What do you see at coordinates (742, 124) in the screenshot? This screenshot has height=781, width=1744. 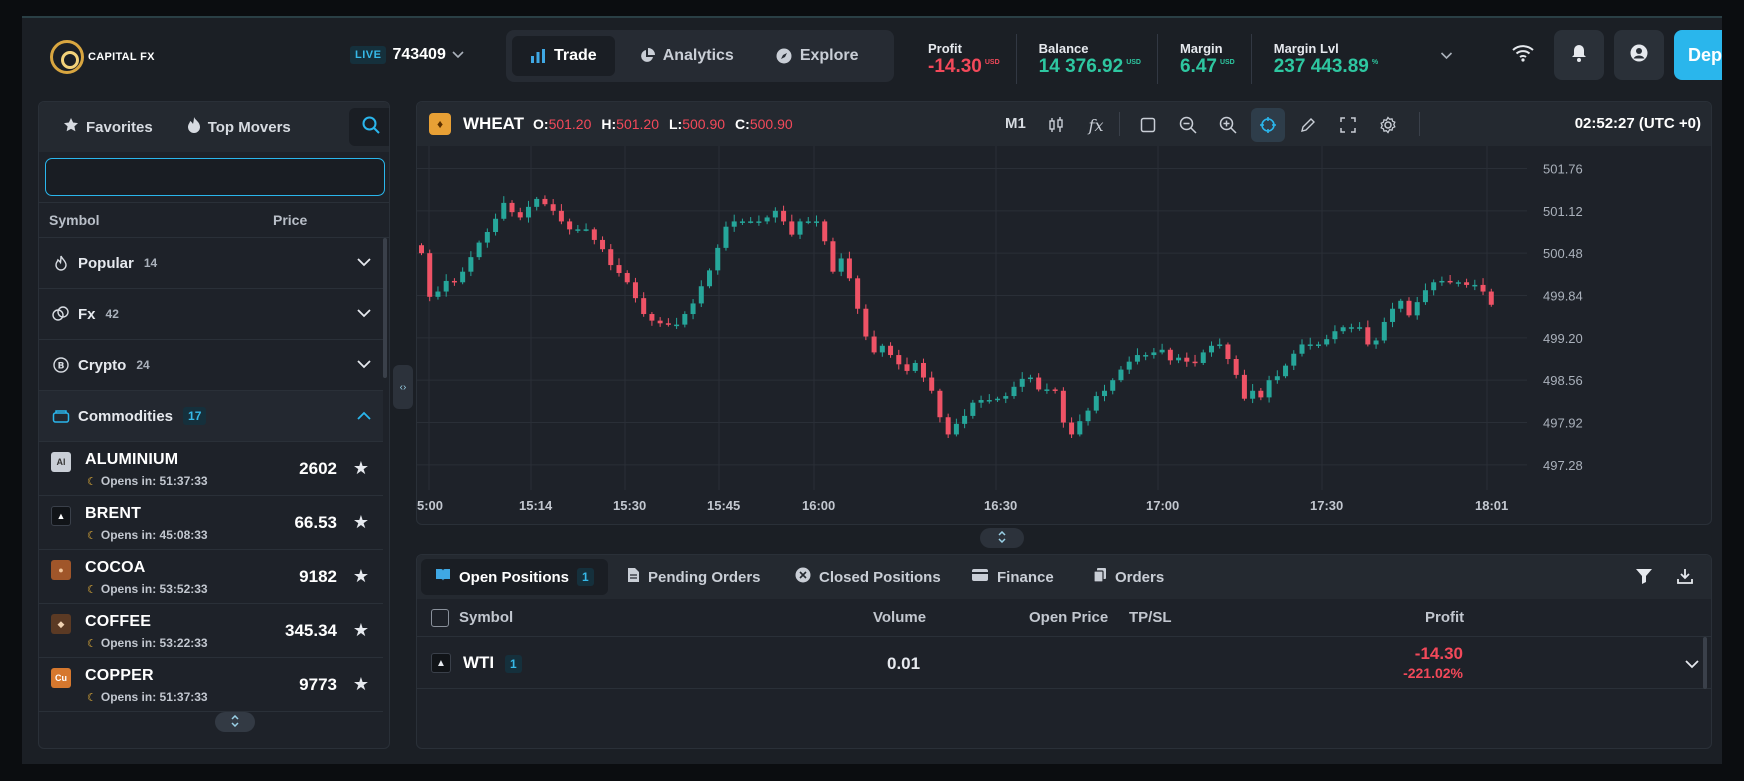 I see `ohlc-label: C:` at bounding box center [742, 124].